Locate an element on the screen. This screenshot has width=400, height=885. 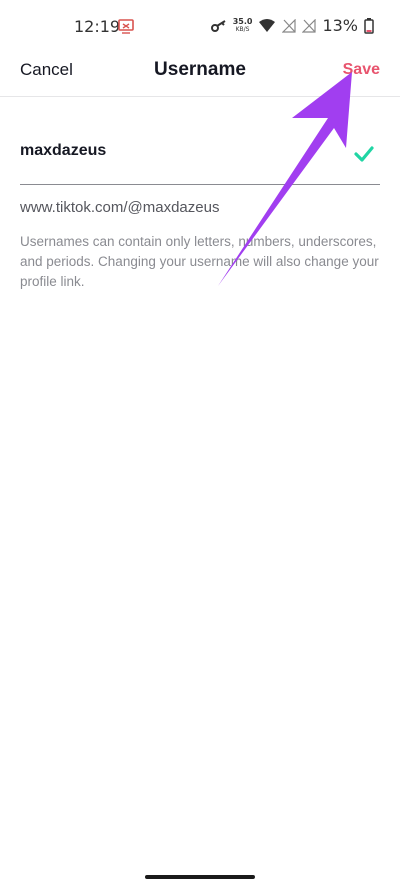
battery-percent: 13% is located at coordinates (340, 25).